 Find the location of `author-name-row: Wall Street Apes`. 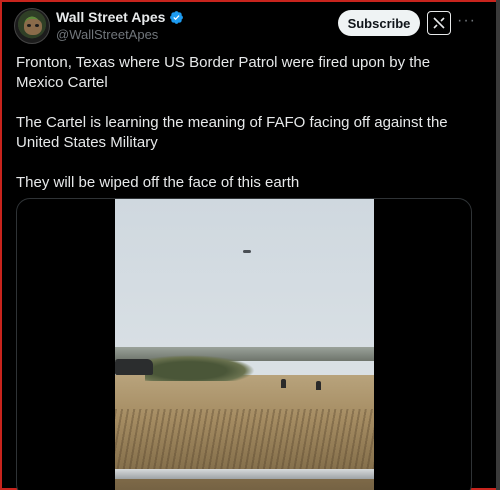

author-name-row: Wall Street Apes is located at coordinates (120, 17).